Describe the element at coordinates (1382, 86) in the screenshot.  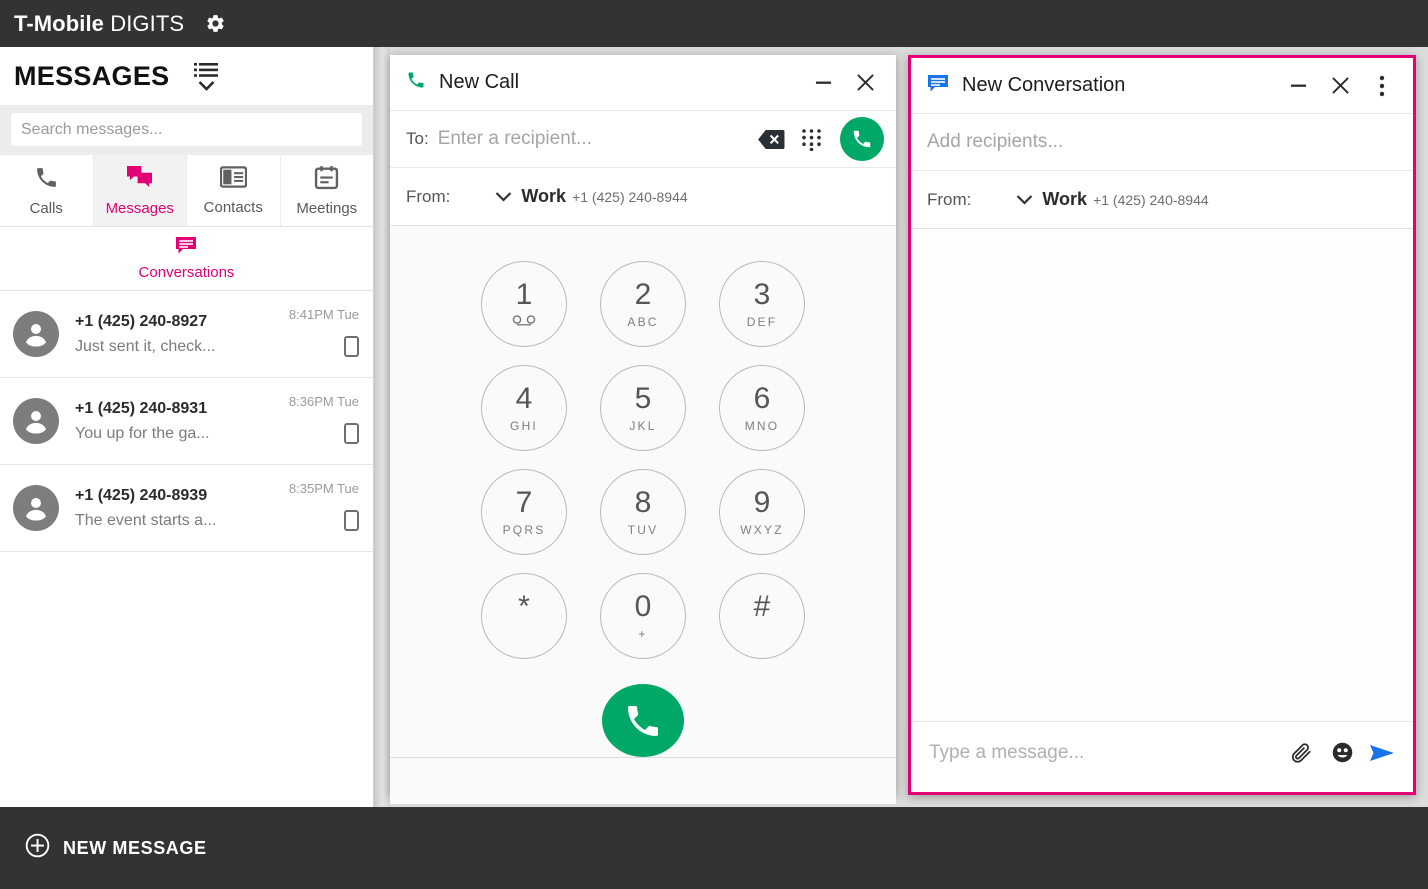
I see `more-vertical-icon` at that location.